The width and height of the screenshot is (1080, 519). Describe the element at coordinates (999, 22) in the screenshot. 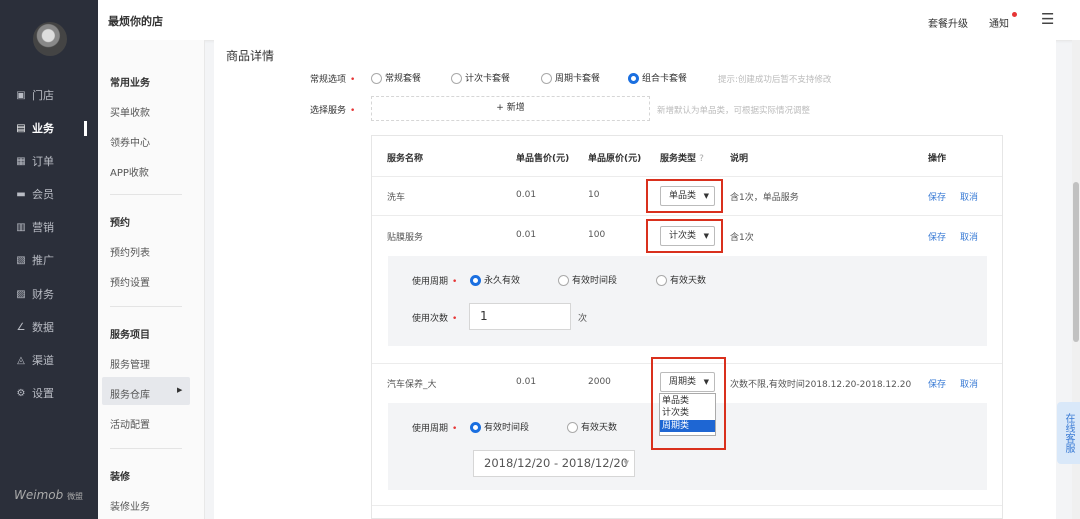

I see `notify-link: 通知` at that location.